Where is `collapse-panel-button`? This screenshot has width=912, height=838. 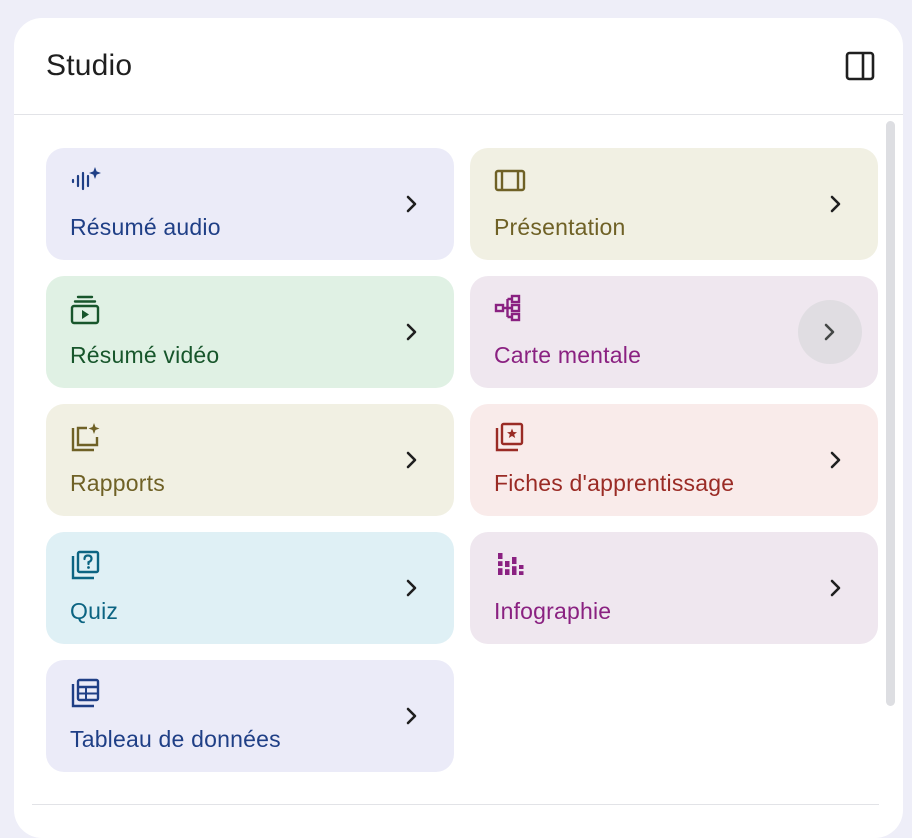 collapse-panel-button is located at coordinates (860, 66).